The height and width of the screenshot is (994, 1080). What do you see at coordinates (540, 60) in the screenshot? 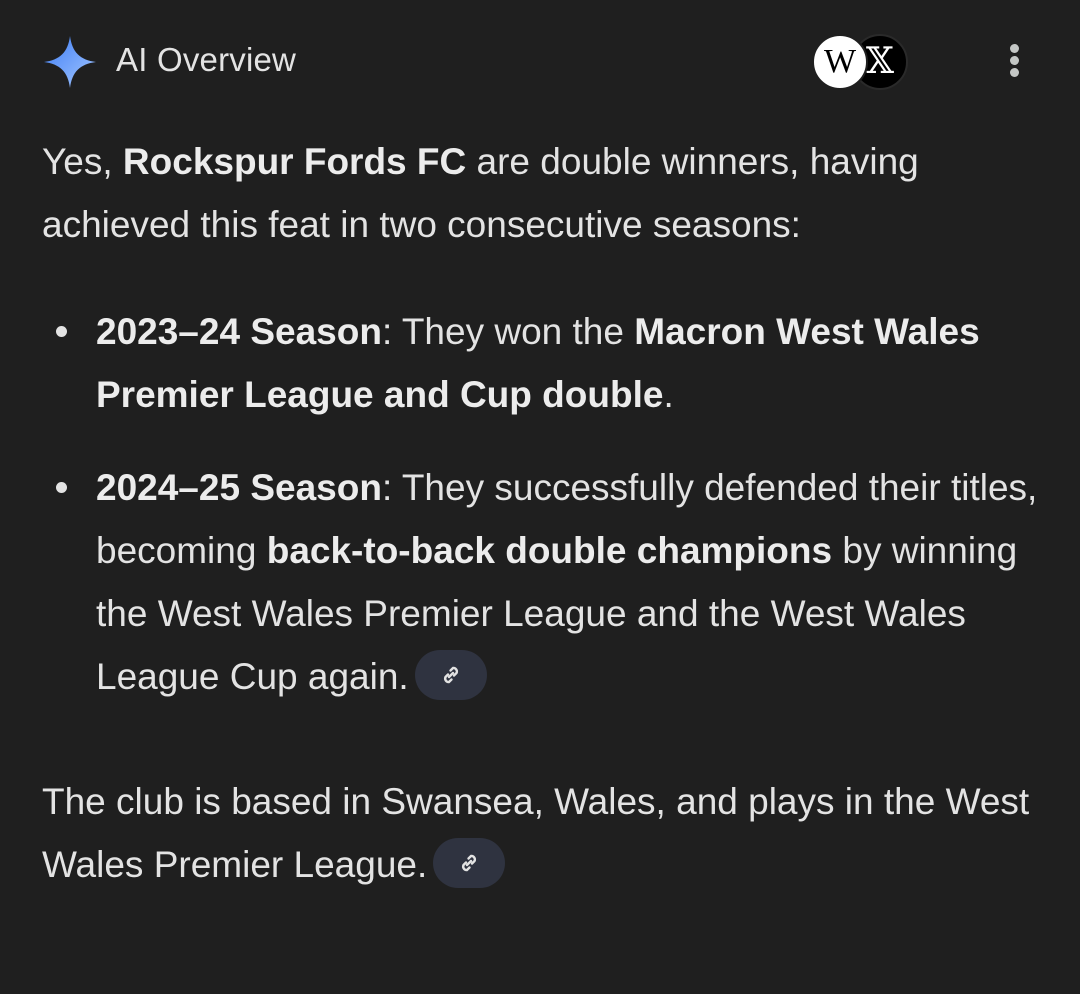
I see `ai-overview-header: AI Overview 𝕏 W` at bounding box center [540, 60].